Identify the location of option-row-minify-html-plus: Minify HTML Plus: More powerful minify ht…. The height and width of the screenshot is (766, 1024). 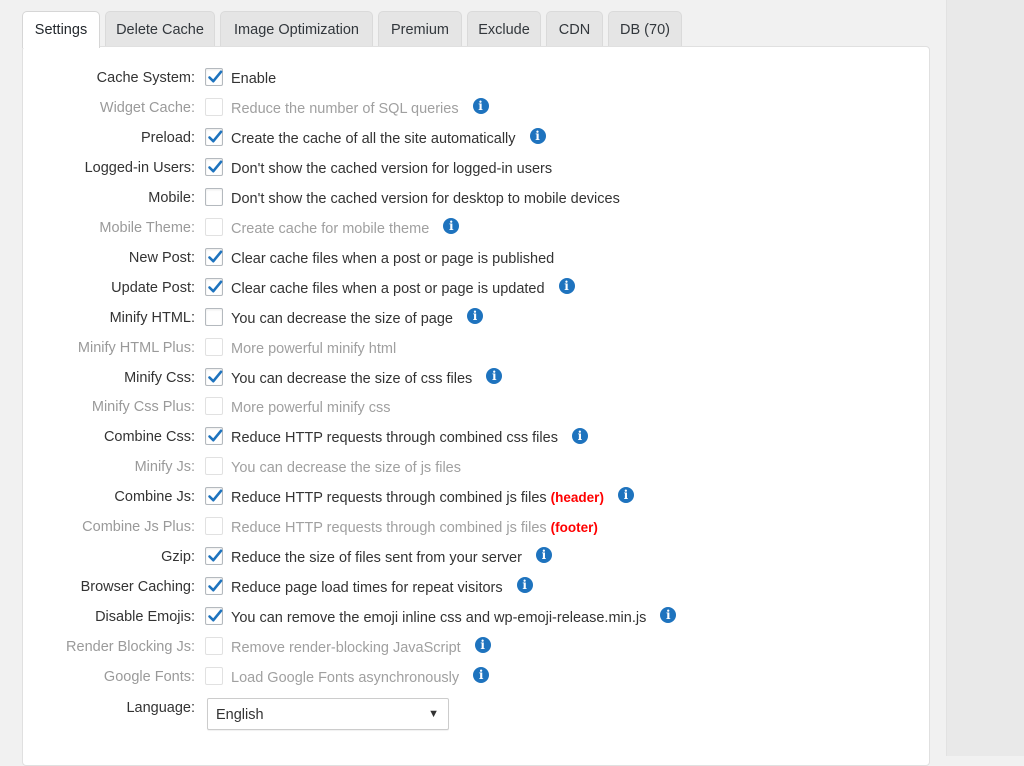
(477, 348).